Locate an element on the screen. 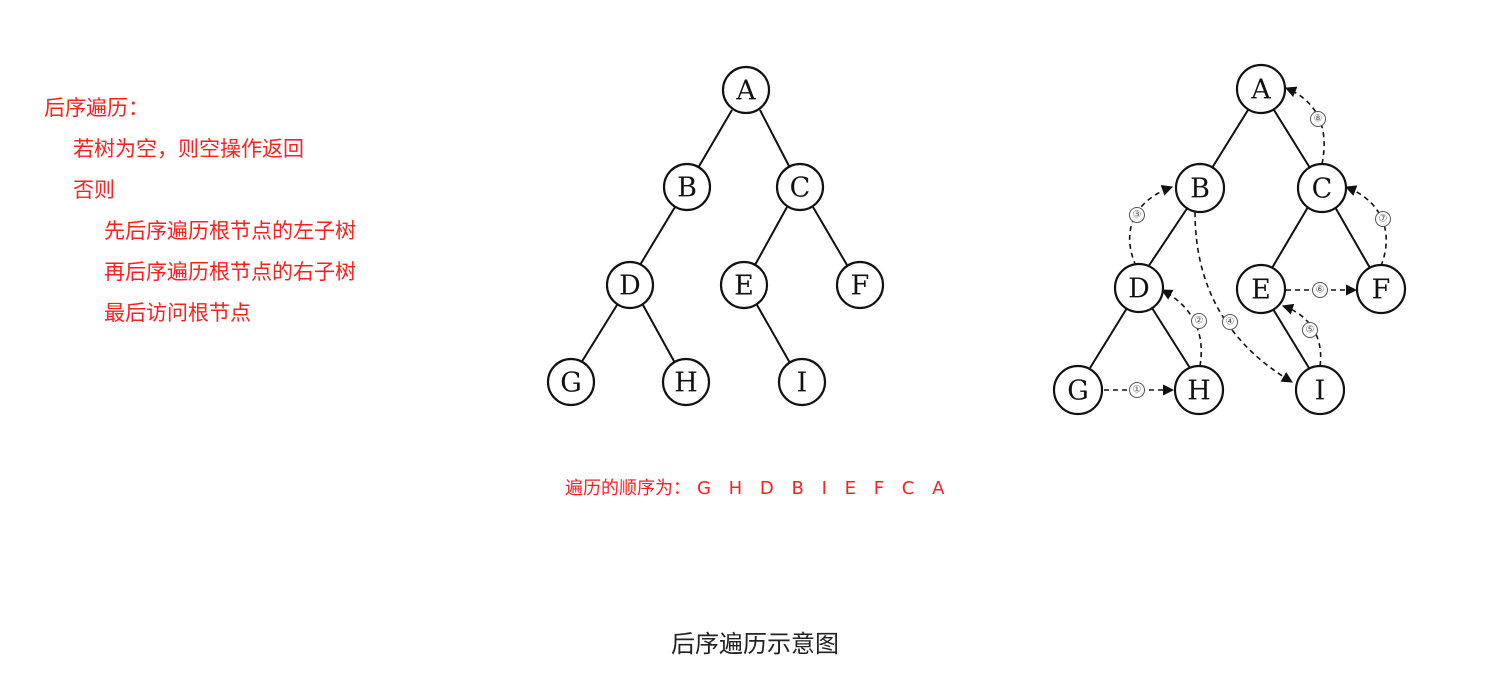 This screenshot has height=695, width=1510. tree-right-node-e: E is located at coordinates (1261, 289).